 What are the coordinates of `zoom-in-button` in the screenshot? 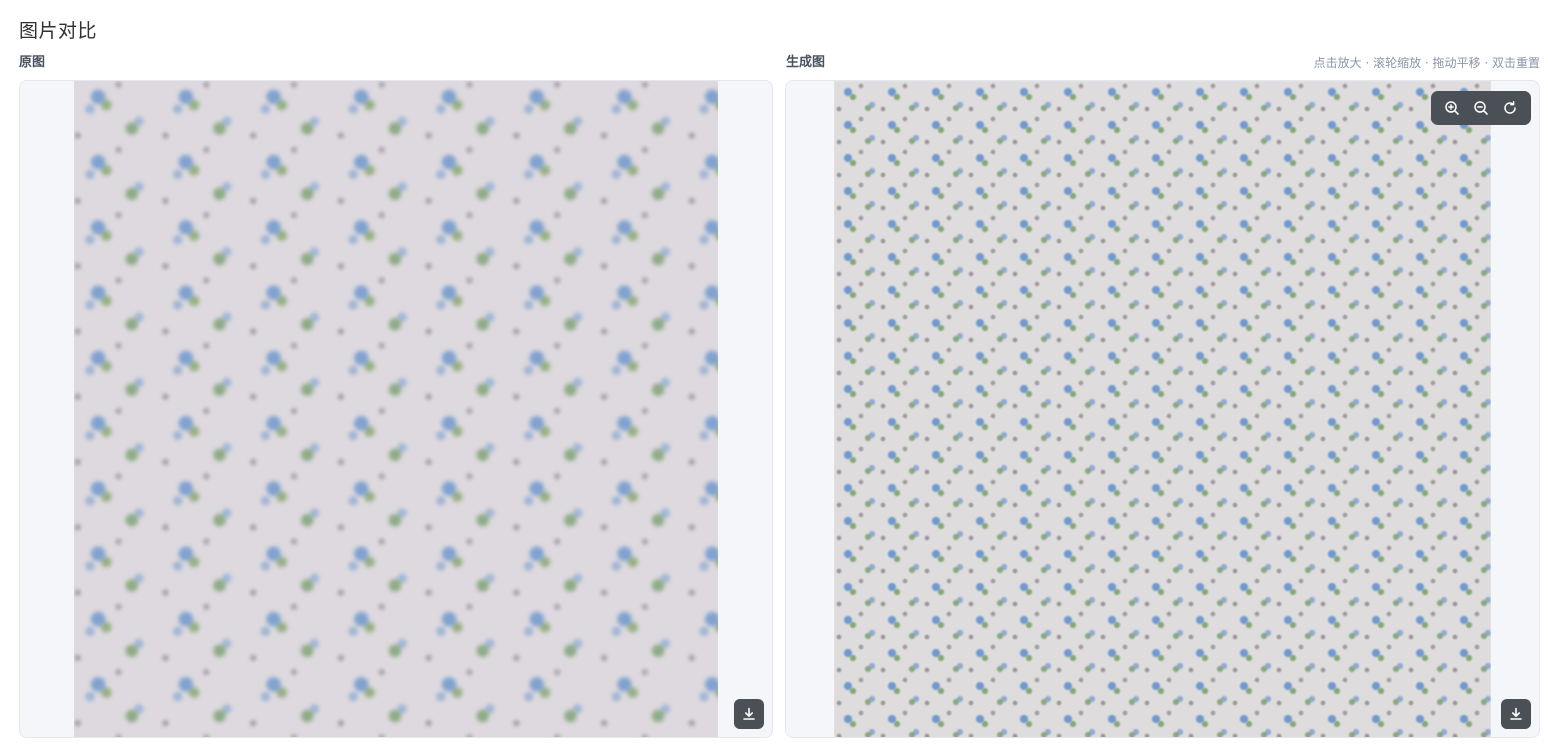 It's located at (1452, 108).